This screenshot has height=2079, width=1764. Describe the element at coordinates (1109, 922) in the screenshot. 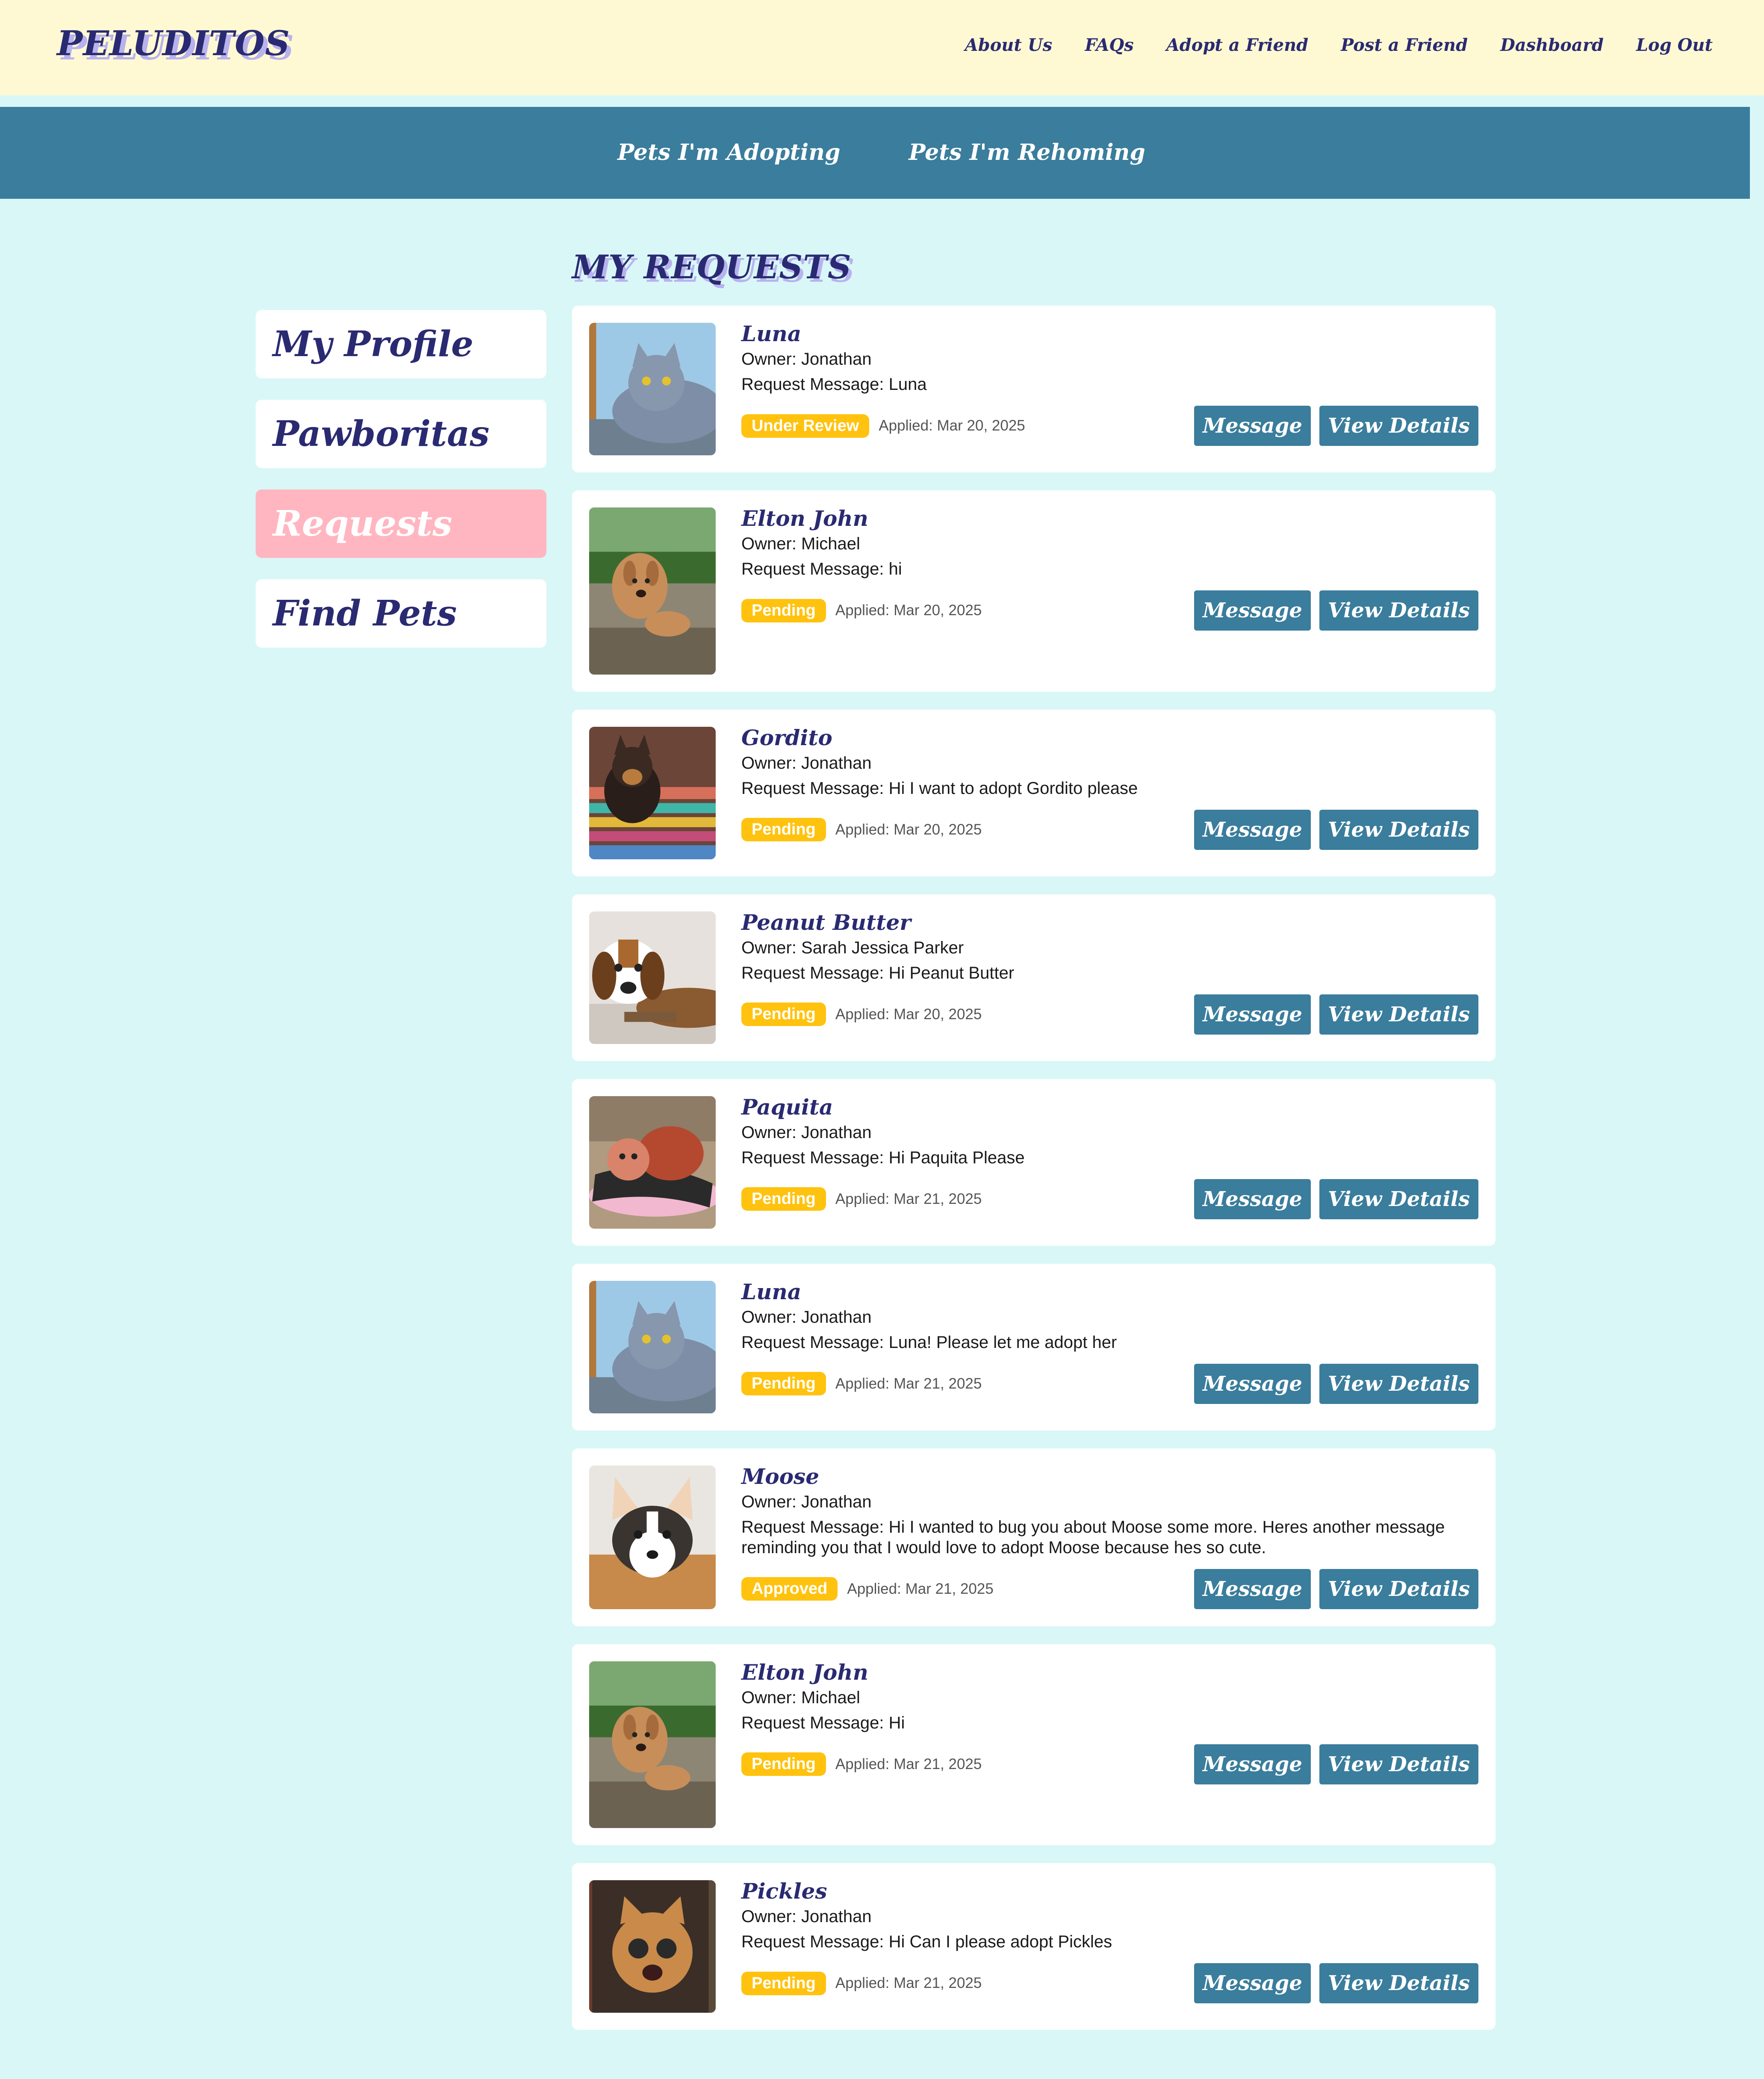

I see `pet-name: Peanut Butter` at that location.